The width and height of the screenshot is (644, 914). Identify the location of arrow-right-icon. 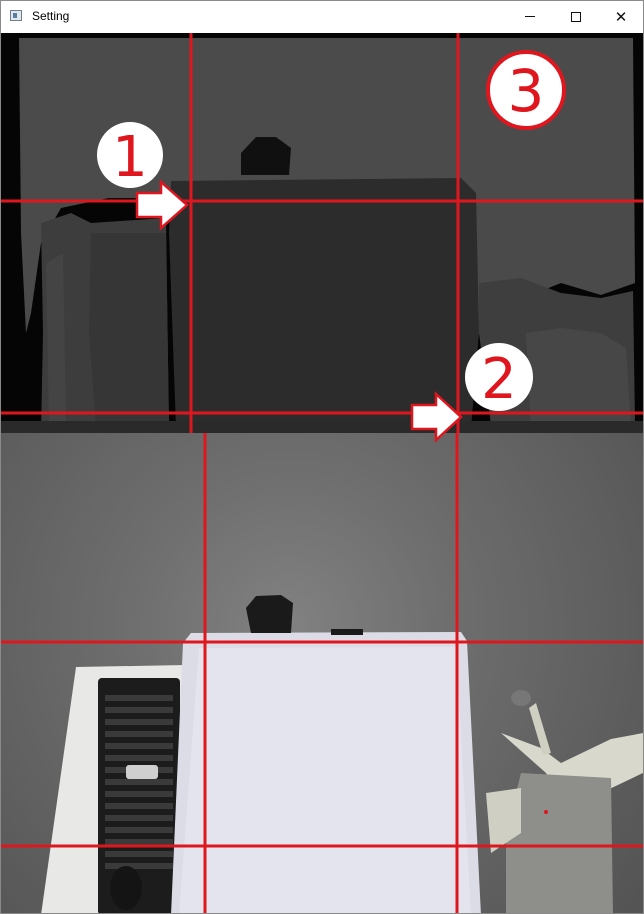
(436, 417).